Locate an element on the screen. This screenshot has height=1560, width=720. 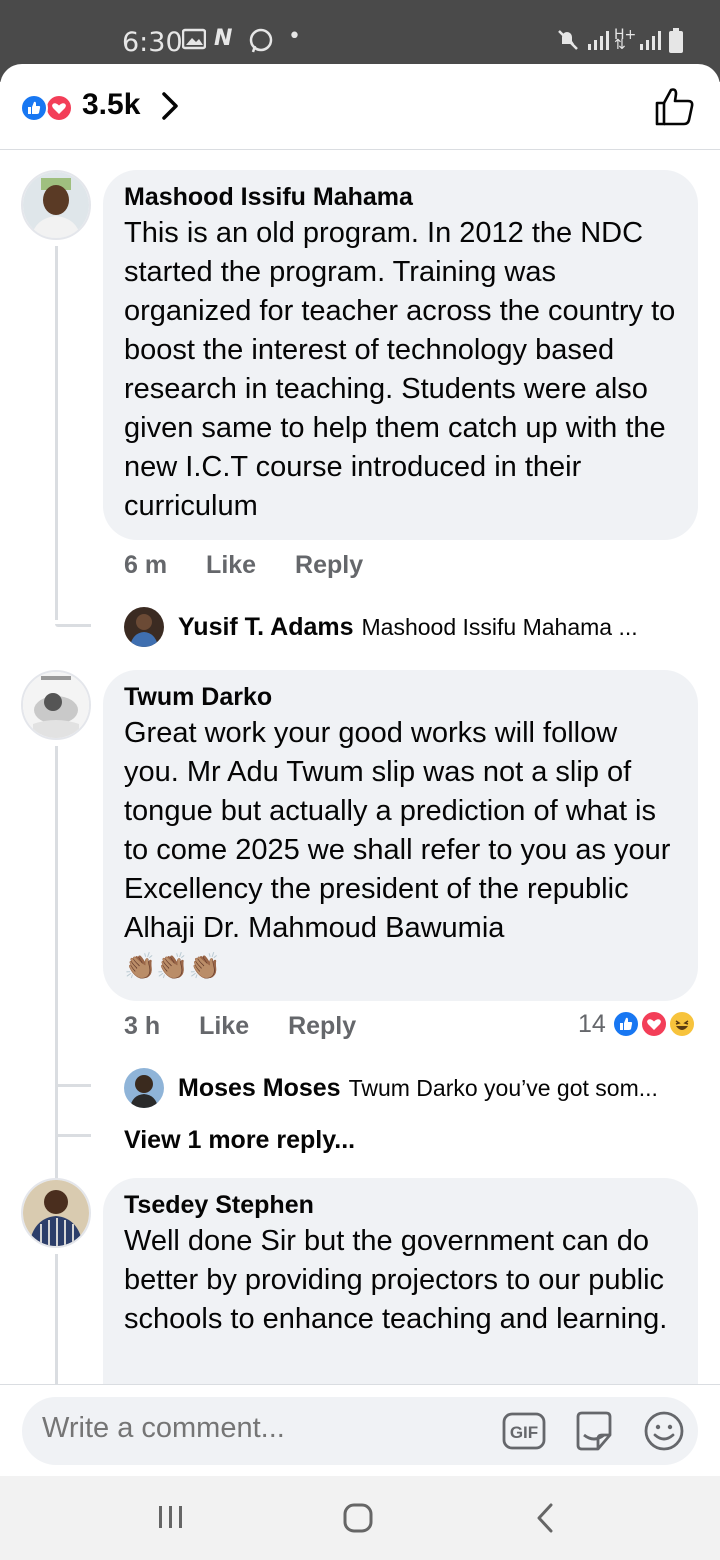
comment-composer: GIF is located at coordinates (360, 1431).